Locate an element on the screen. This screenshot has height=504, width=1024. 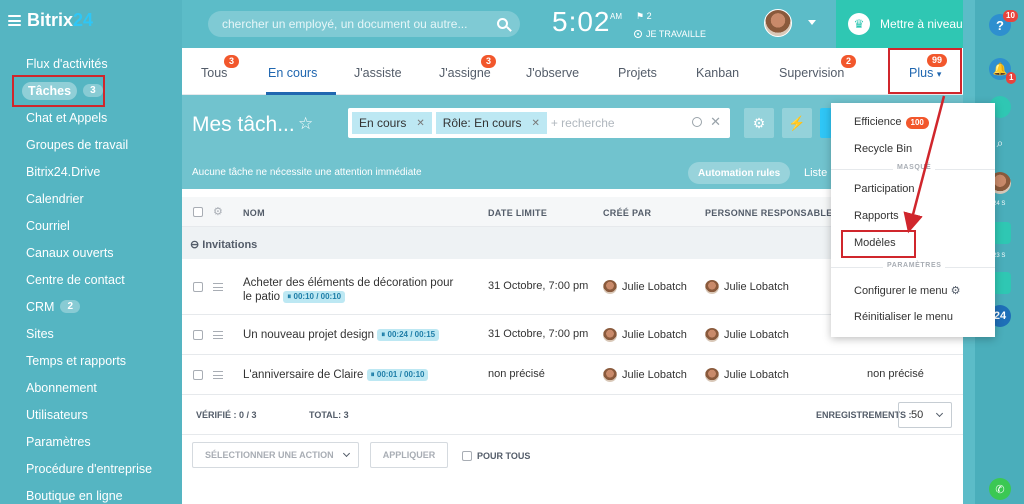
filter-bar: En cours✕ Rôle: En cours✕ ✕ is located at coordinates (539, 123).